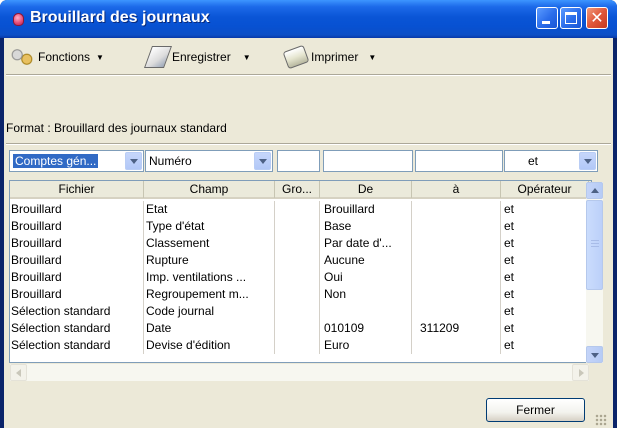  Describe the element at coordinates (209, 311) in the screenshot. I see `table-cell: Code journal` at that location.